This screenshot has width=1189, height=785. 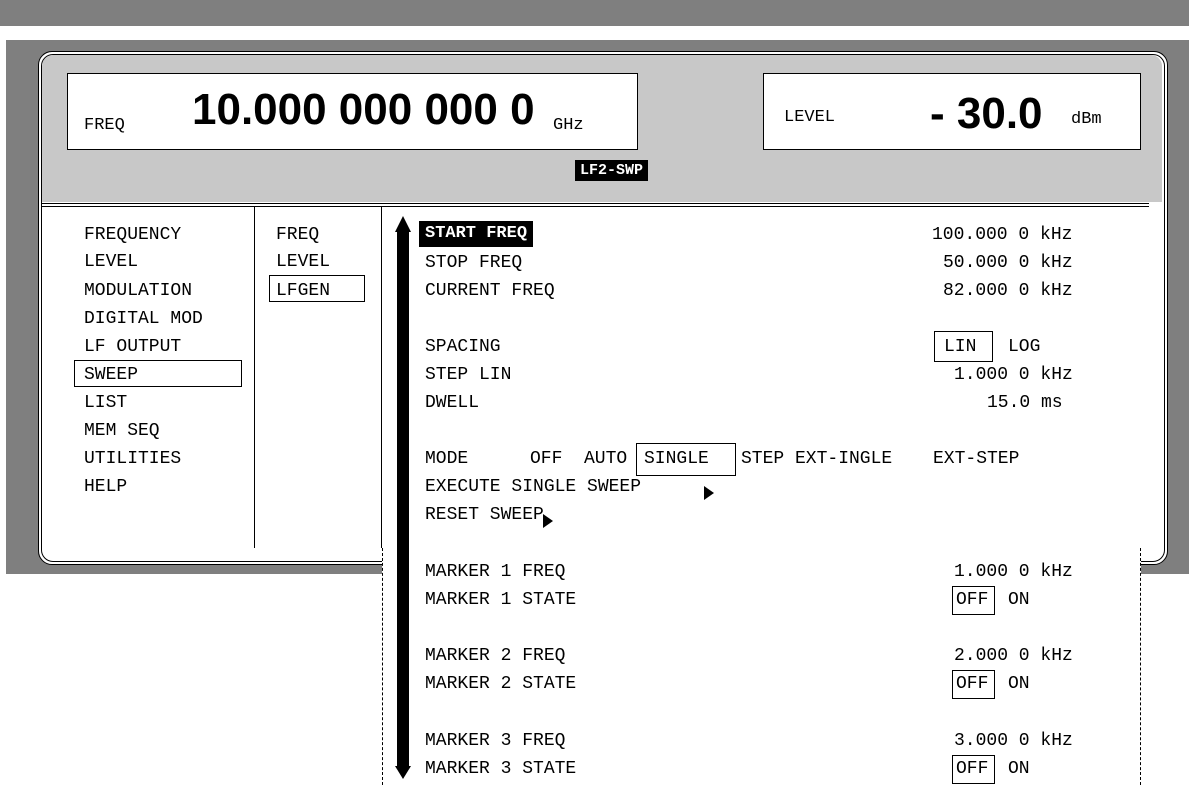 I want to click on execute-single-sweep-label: EXECUTE SINGLE SWEEP, so click(x=533, y=487).